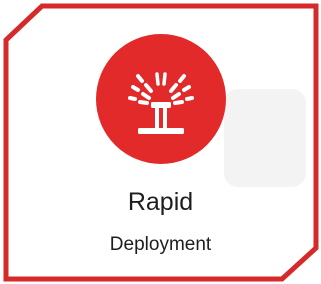 The image size is (321, 284). I want to click on sprinkler-icon, so click(161, 103).